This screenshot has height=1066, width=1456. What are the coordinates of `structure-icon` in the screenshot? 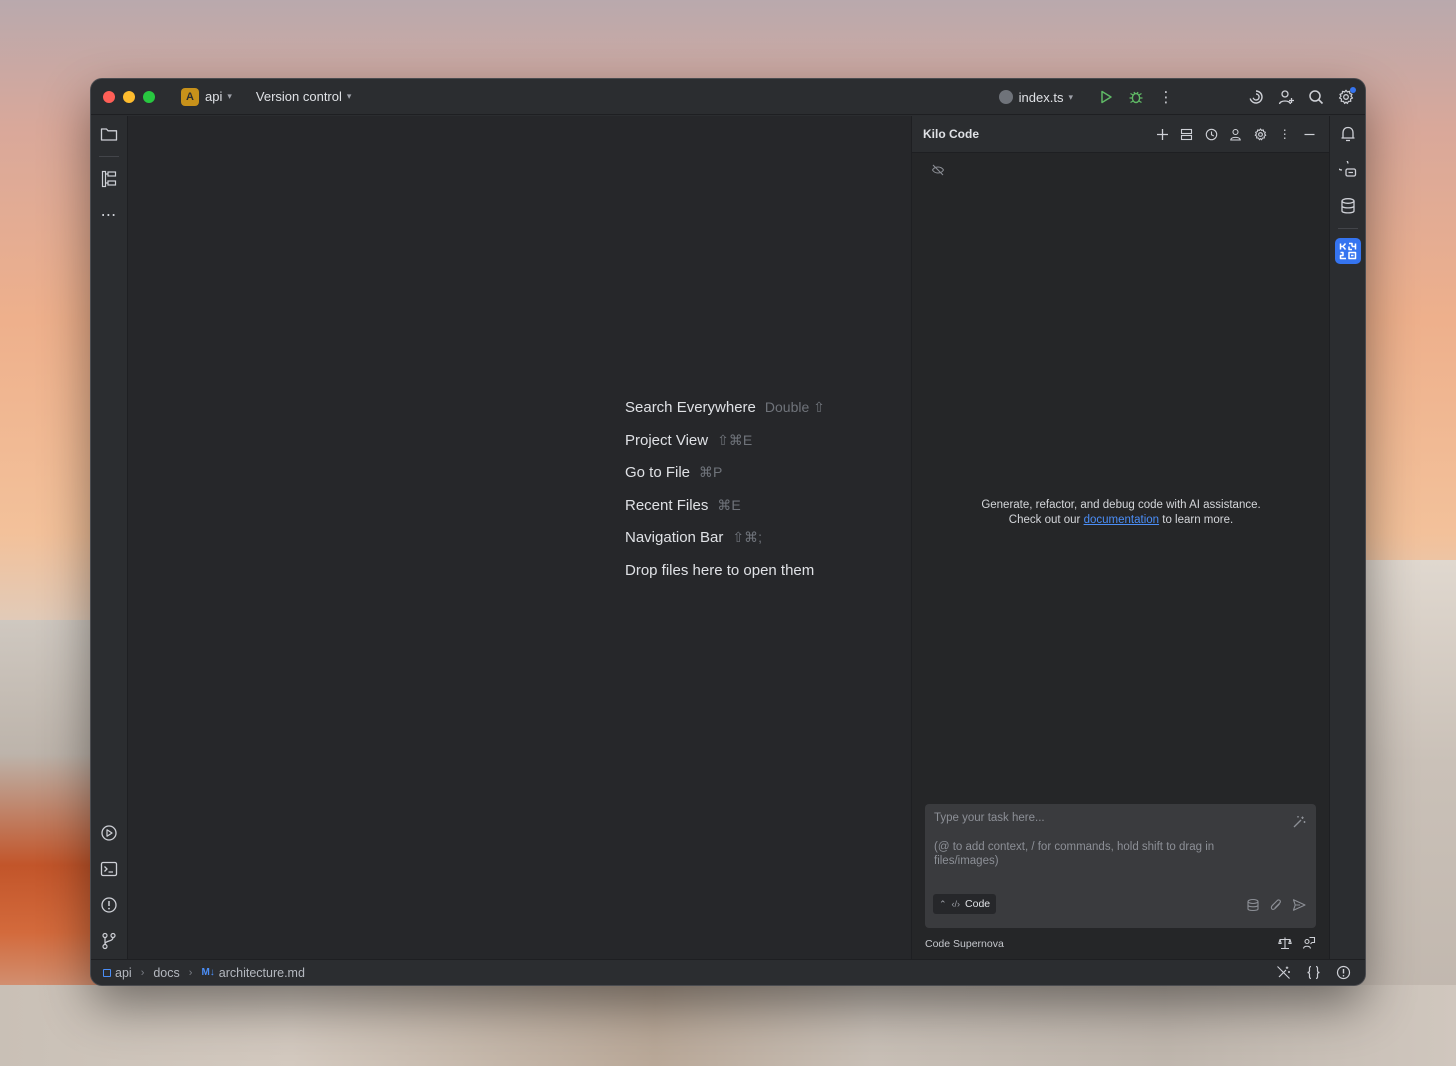 It's located at (109, 179).